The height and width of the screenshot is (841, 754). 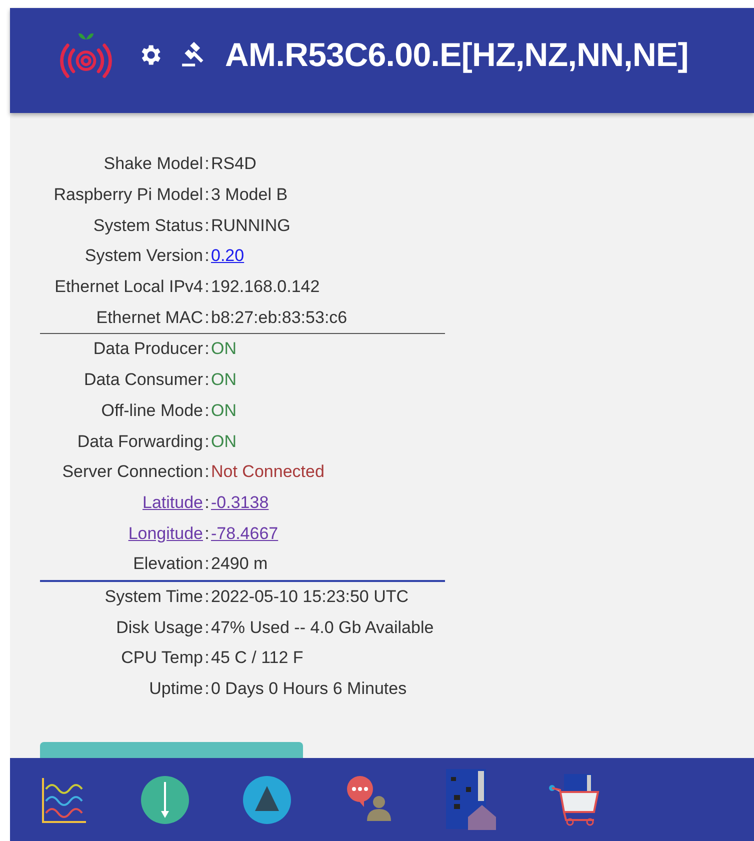 What do you see at coordinates (106, 502) in the screenshot?
I see `coordinate-label-link: Latitude` at bounding box center [106, 502].